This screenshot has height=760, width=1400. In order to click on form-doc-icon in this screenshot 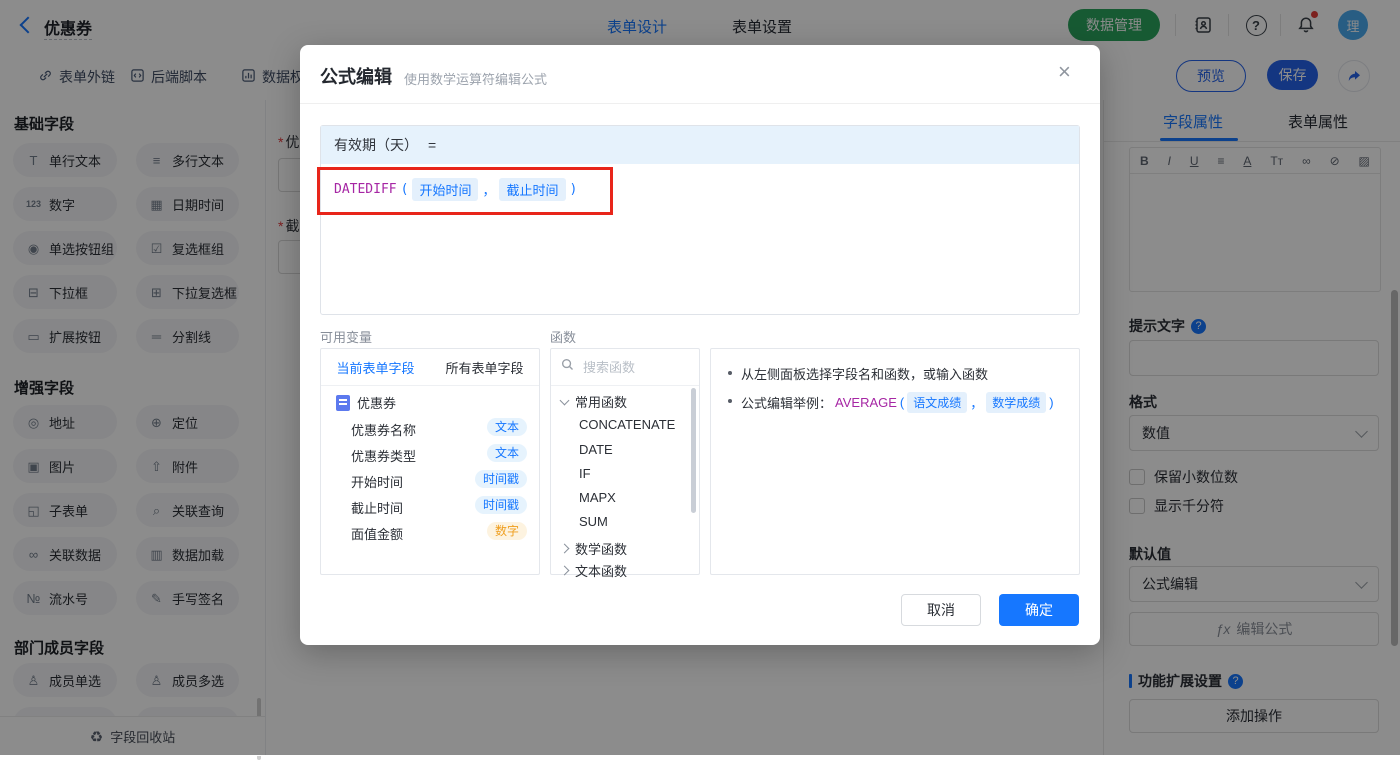, I will do `click(343, 402)`.